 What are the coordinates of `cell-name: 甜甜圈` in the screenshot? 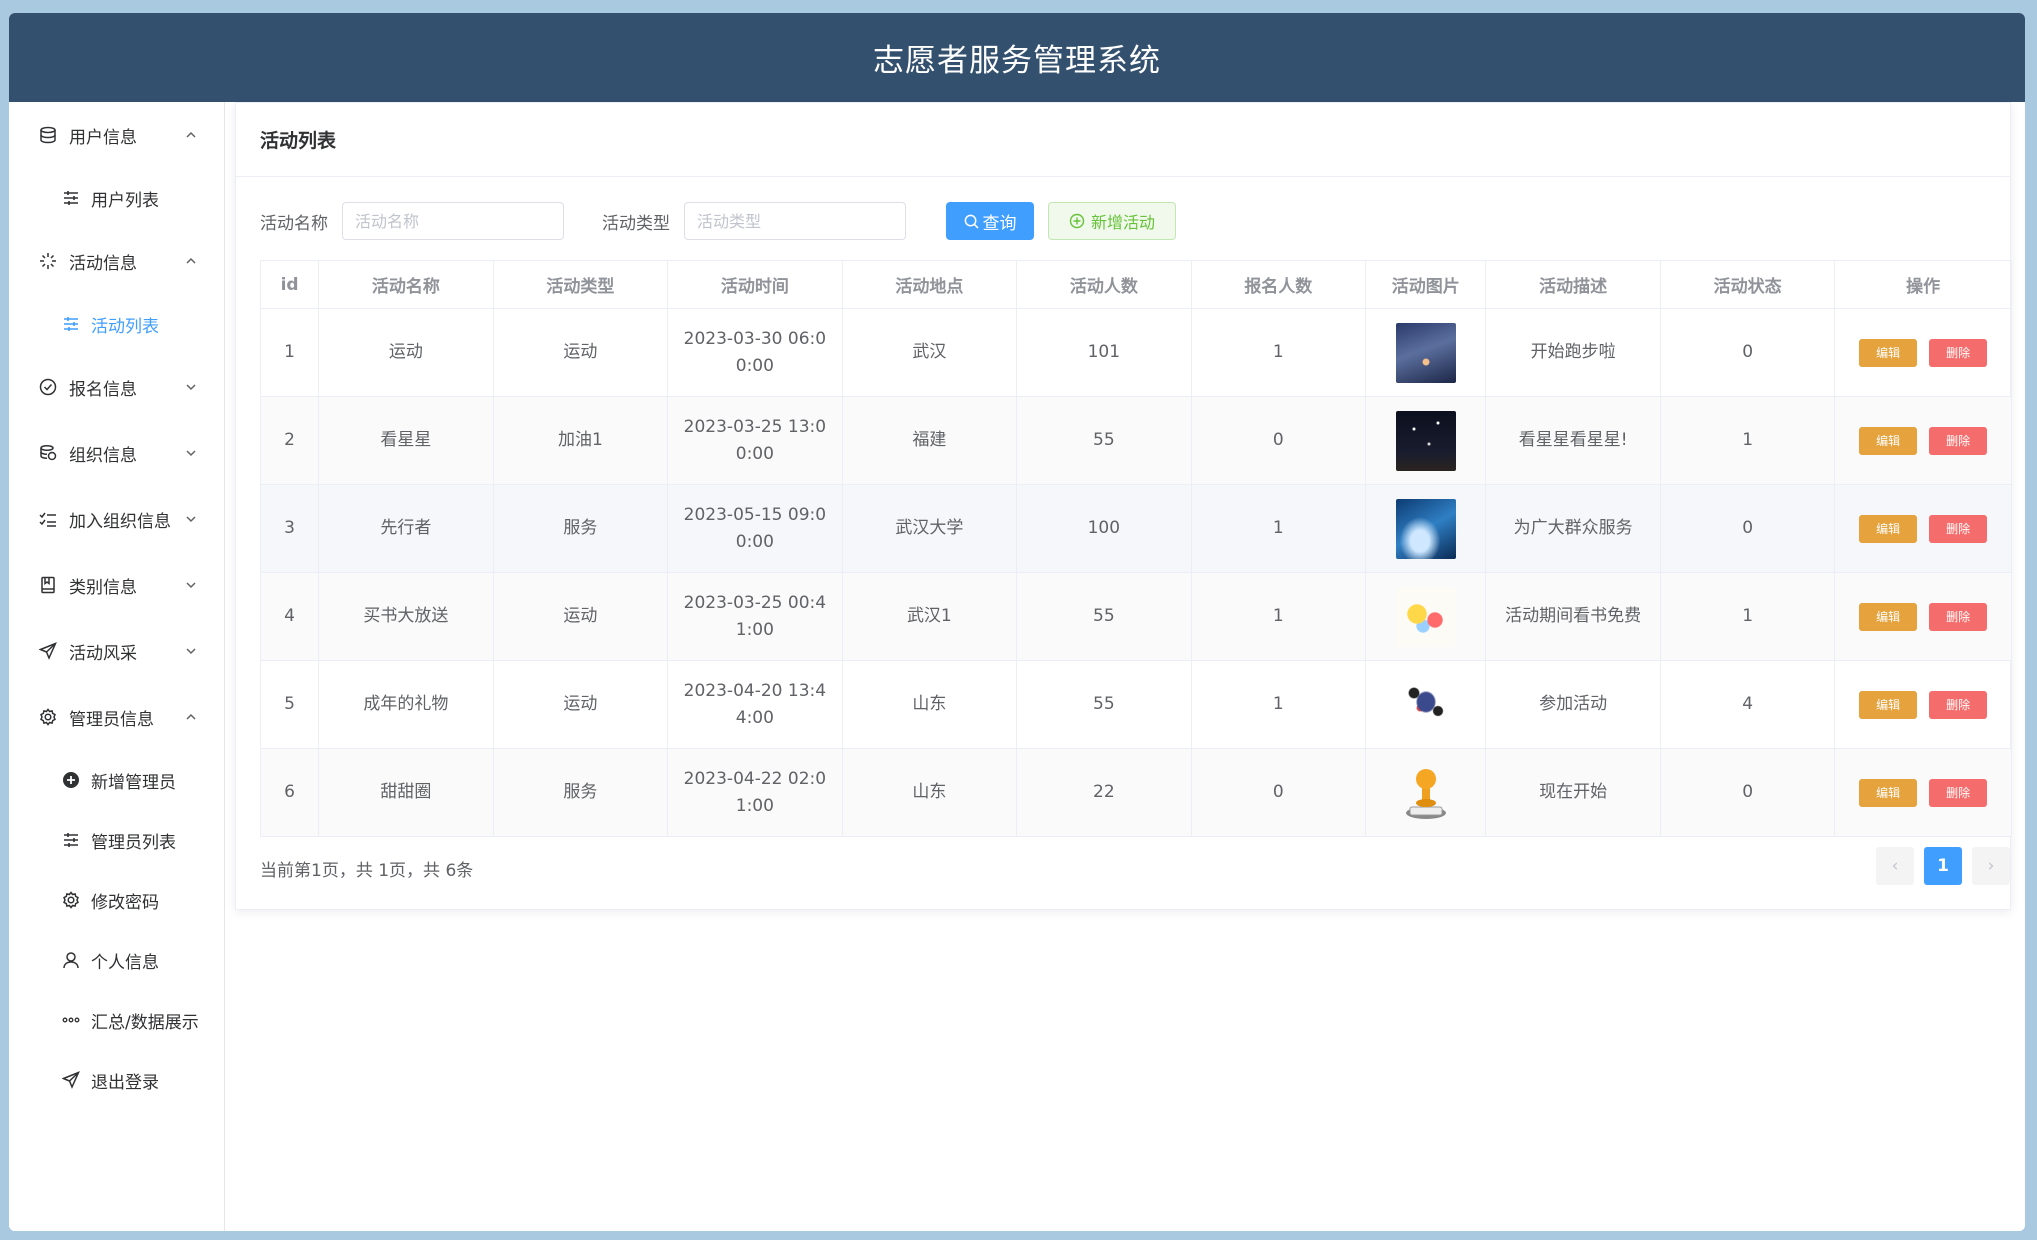 It's located at (406, 792).